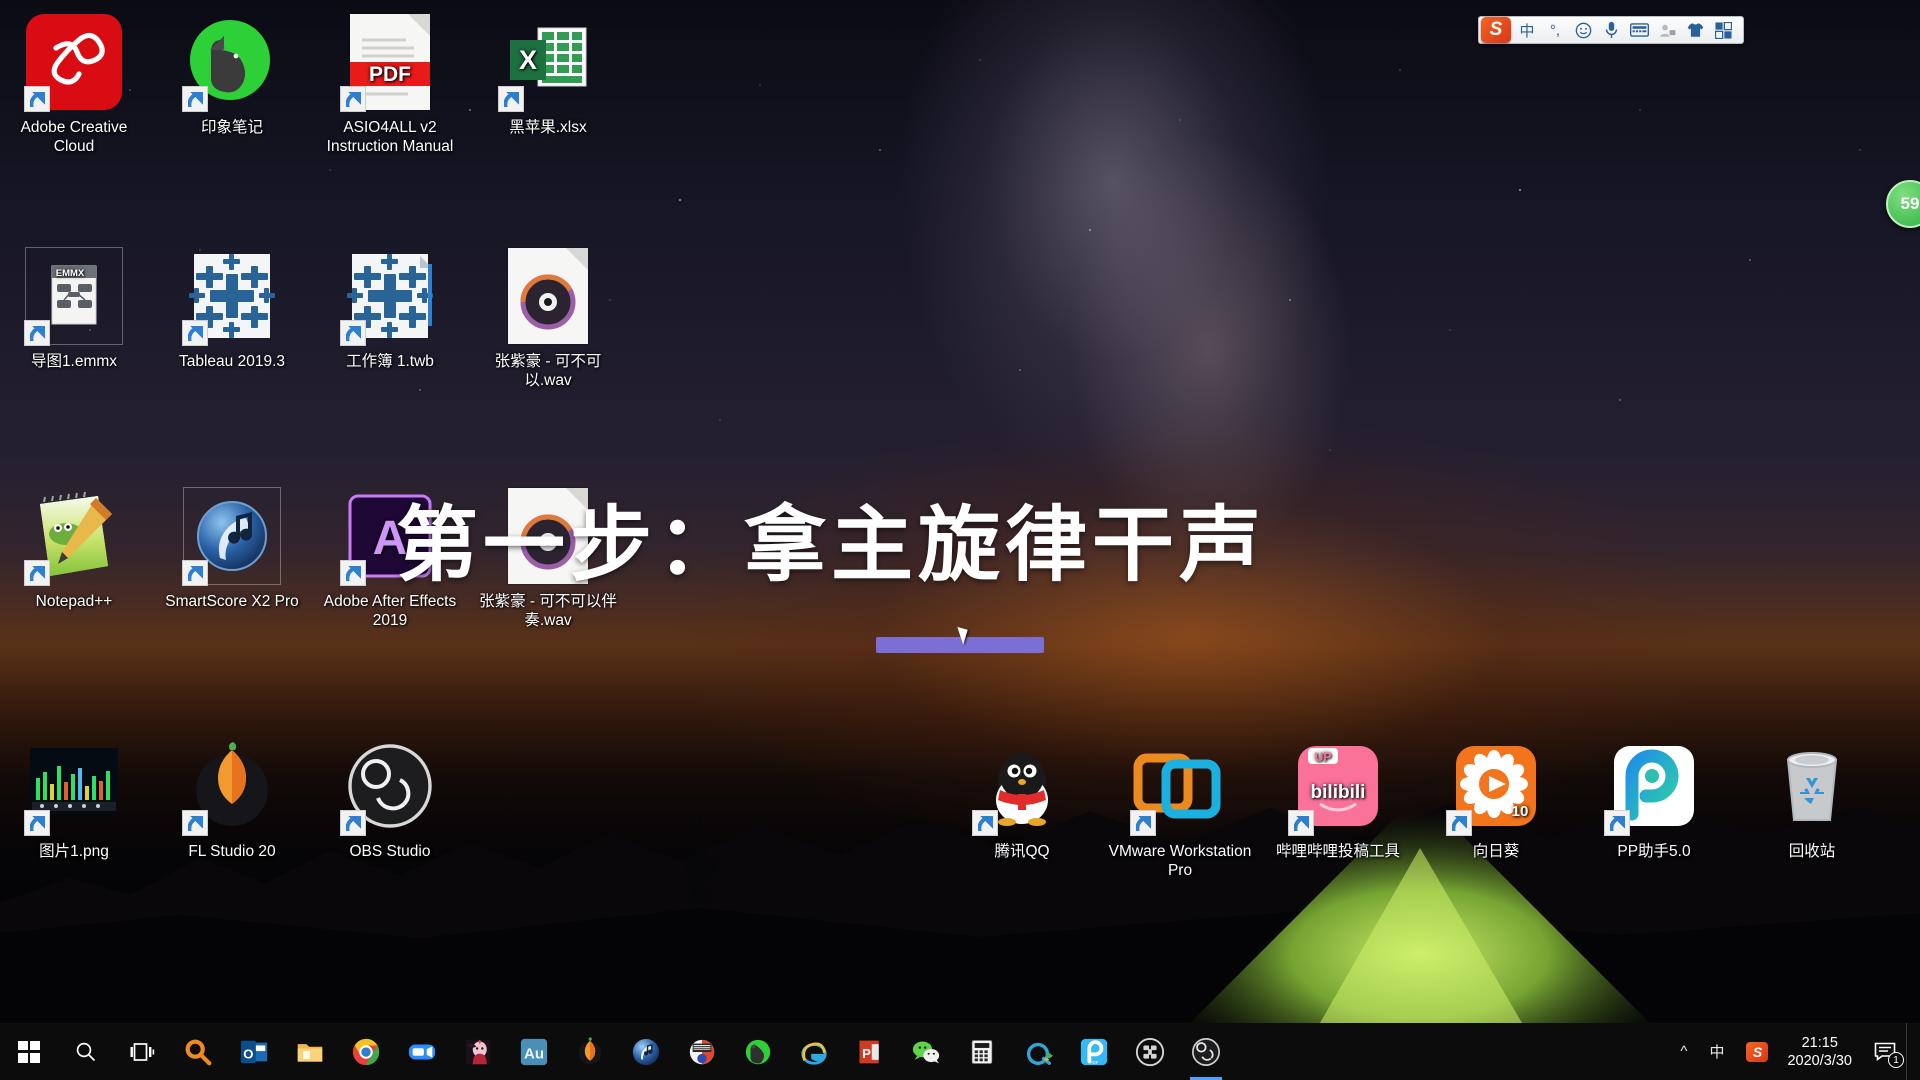 The width and height of the screenshot is (1920, 1080). I want to click on show-desktop-button, so click(1910, 1051).